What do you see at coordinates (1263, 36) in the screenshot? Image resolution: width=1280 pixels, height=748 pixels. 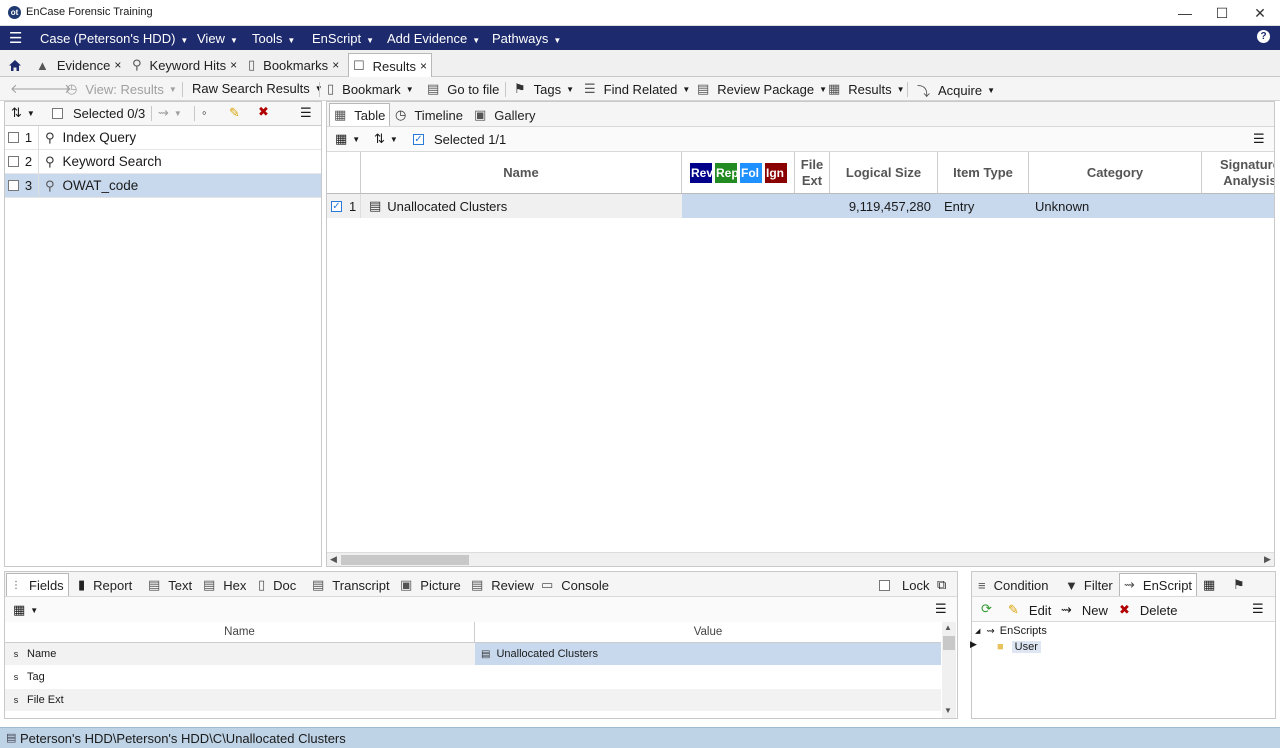 I see `help-icon: ?` at bounding box center [1263, 36].